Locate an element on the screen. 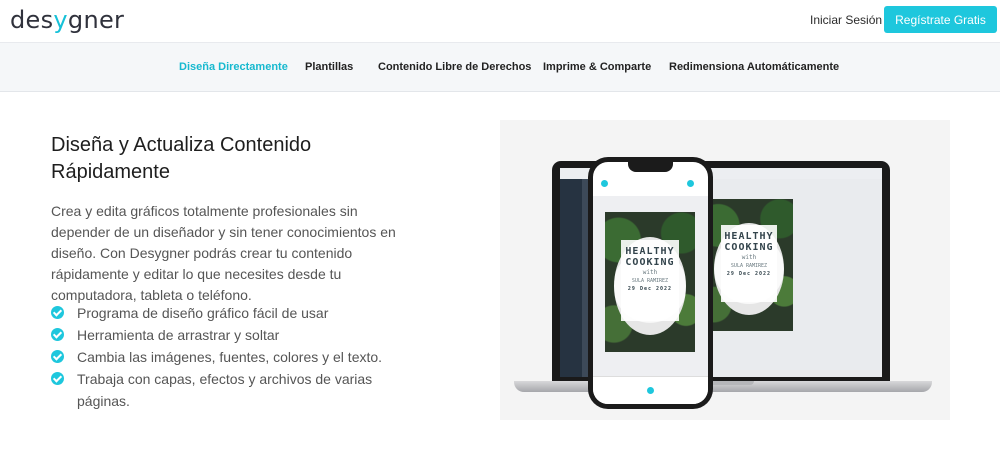 The image size is (1000, 450). tab-disena-directamente: Diseña Directamente is located at coordinates (233, 67).